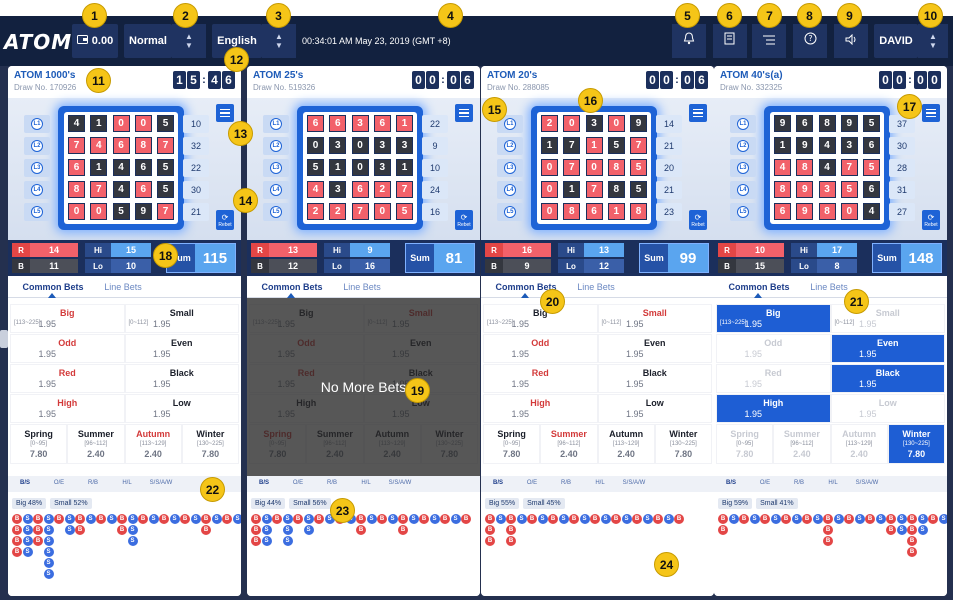 This screenshot has height=600, width=953. Describe the element at coordinates (751, 75) in the screenshot. I see `panel-title: ATOM 40's(a)` at that location.